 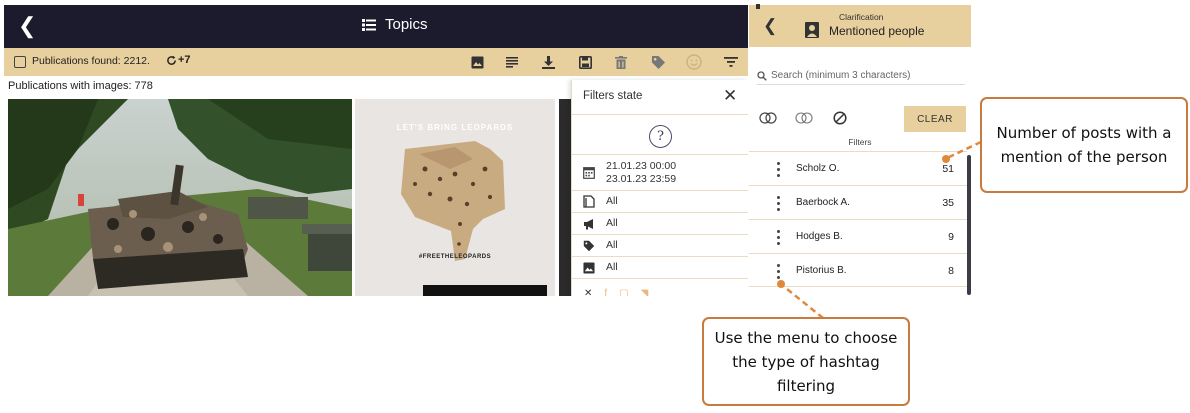 What do you see at coordinates (866, 75) in the screenshot?
I see `search-input` at bounding box center [866, 75].